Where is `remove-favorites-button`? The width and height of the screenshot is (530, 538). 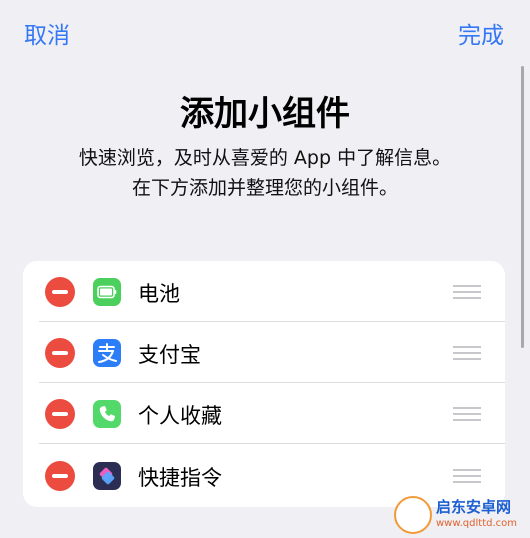
remove-favorites-button is located at coordinates (60, 414).